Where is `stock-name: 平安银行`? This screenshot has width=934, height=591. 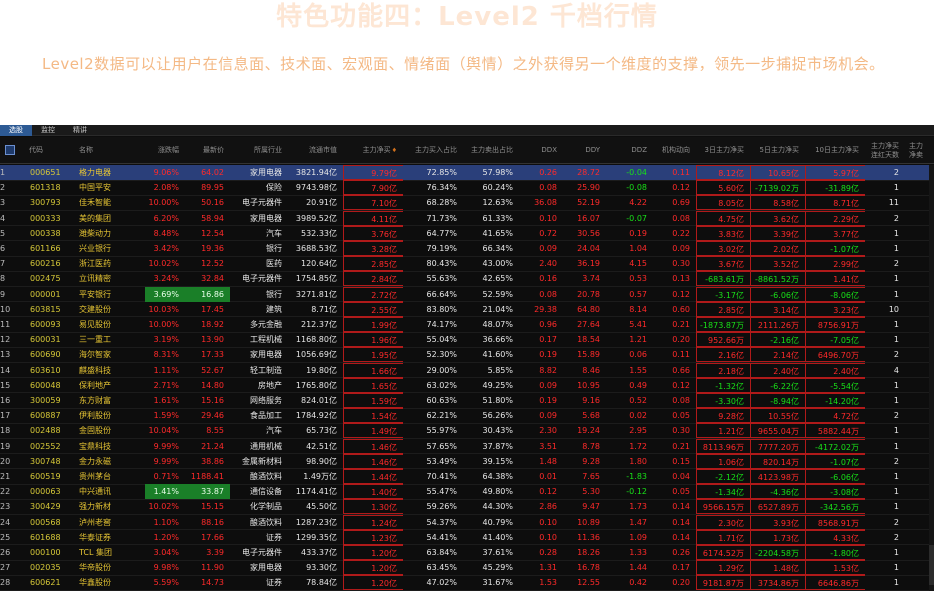 stock-name: 平安银行 is located at coordinates (95, 294).